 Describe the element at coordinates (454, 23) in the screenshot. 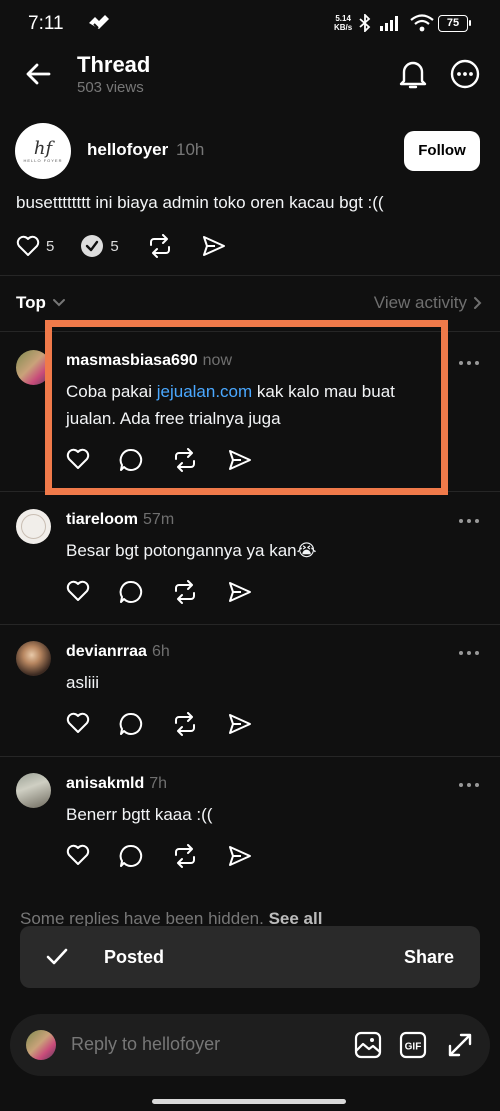

I see `battery-icon: 75` at that location.